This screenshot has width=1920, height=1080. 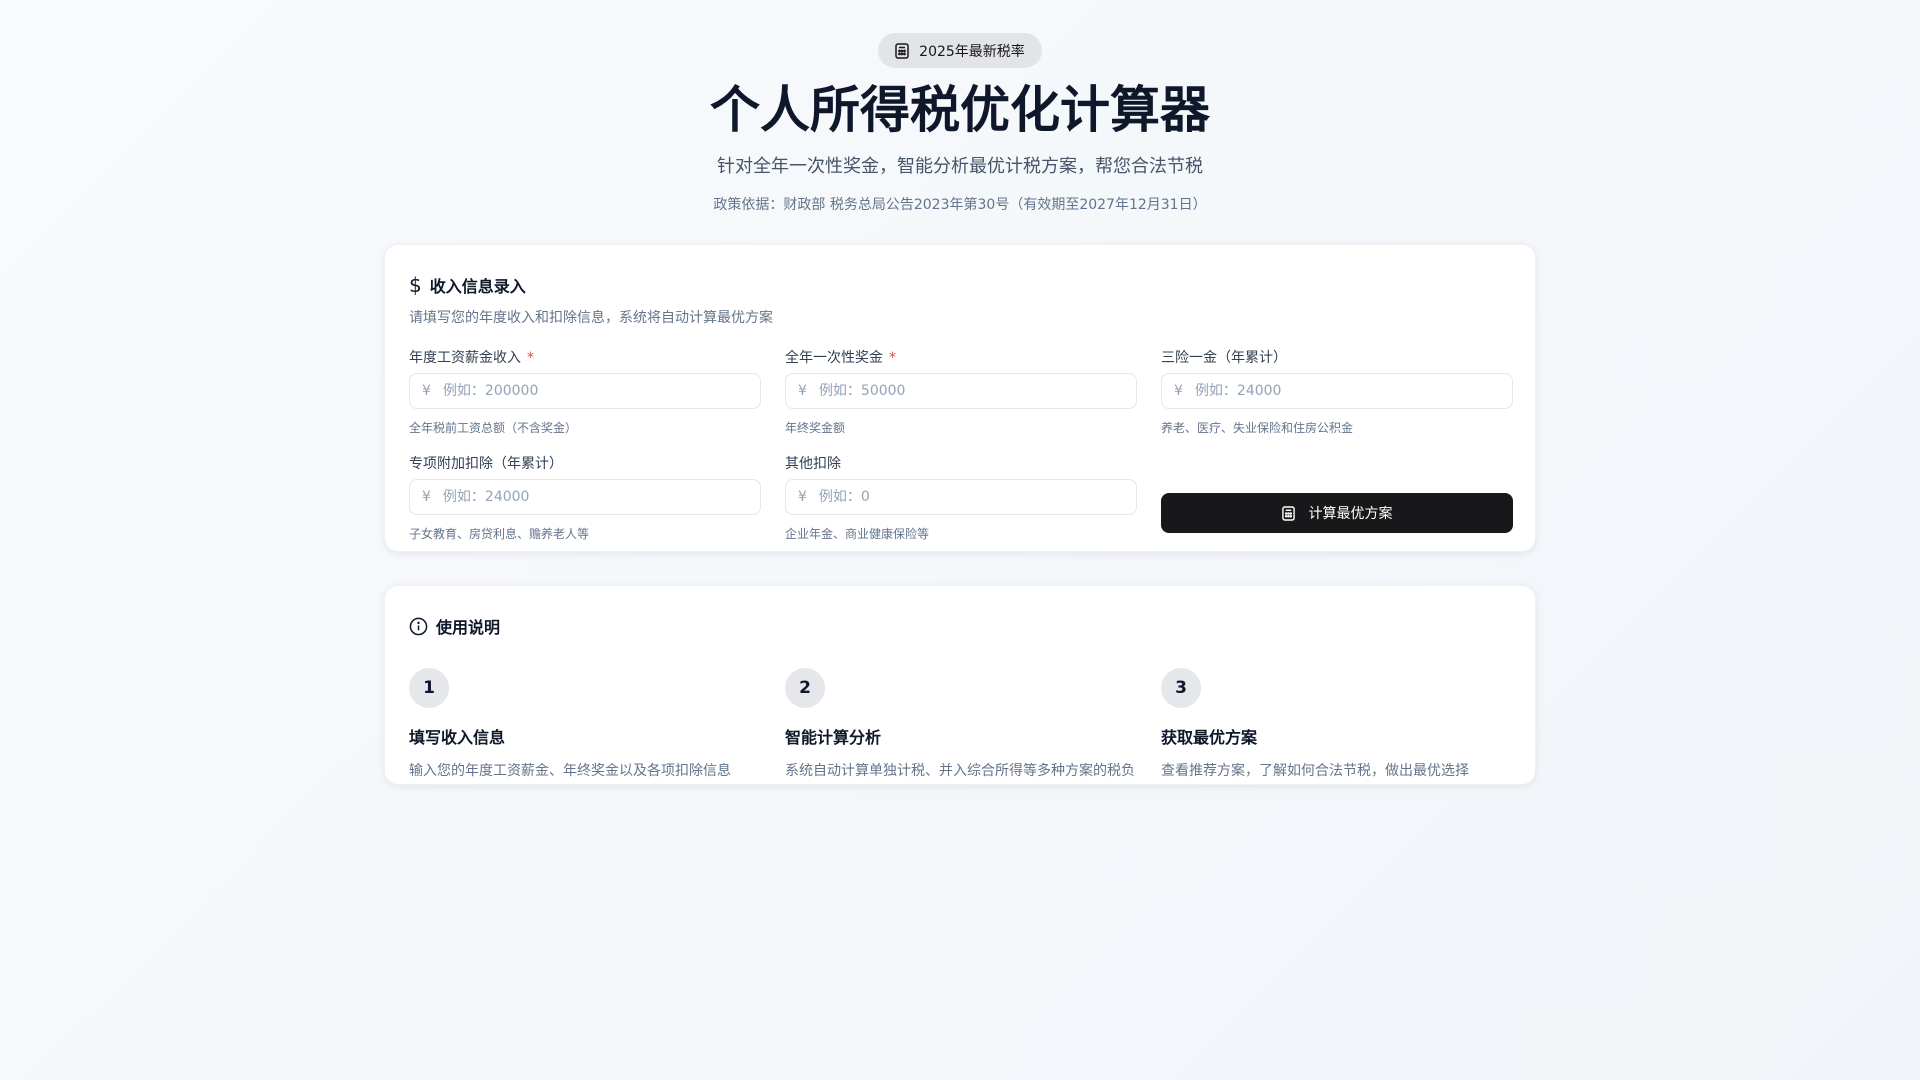 What do you see at coordinates (429, 688) in the screenshot?
I see `step-number: 1` at bounding box center [429, 688].